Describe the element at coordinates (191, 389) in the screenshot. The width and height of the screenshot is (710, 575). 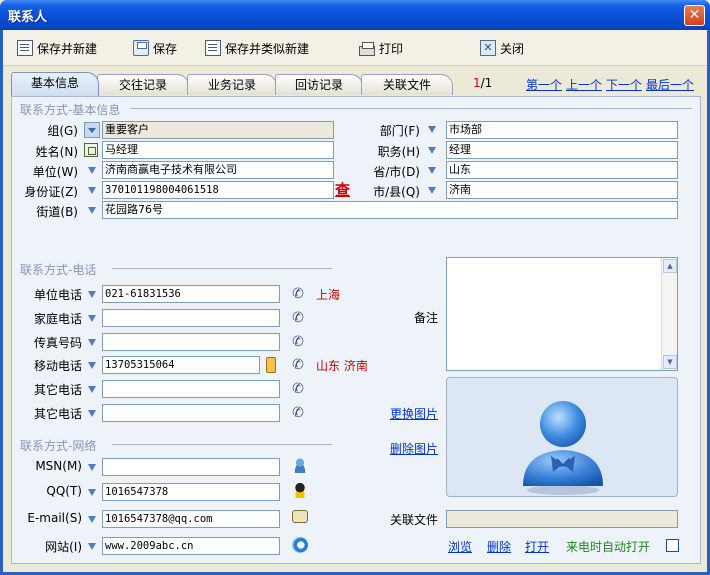
I see `other-phone-field` at that location.